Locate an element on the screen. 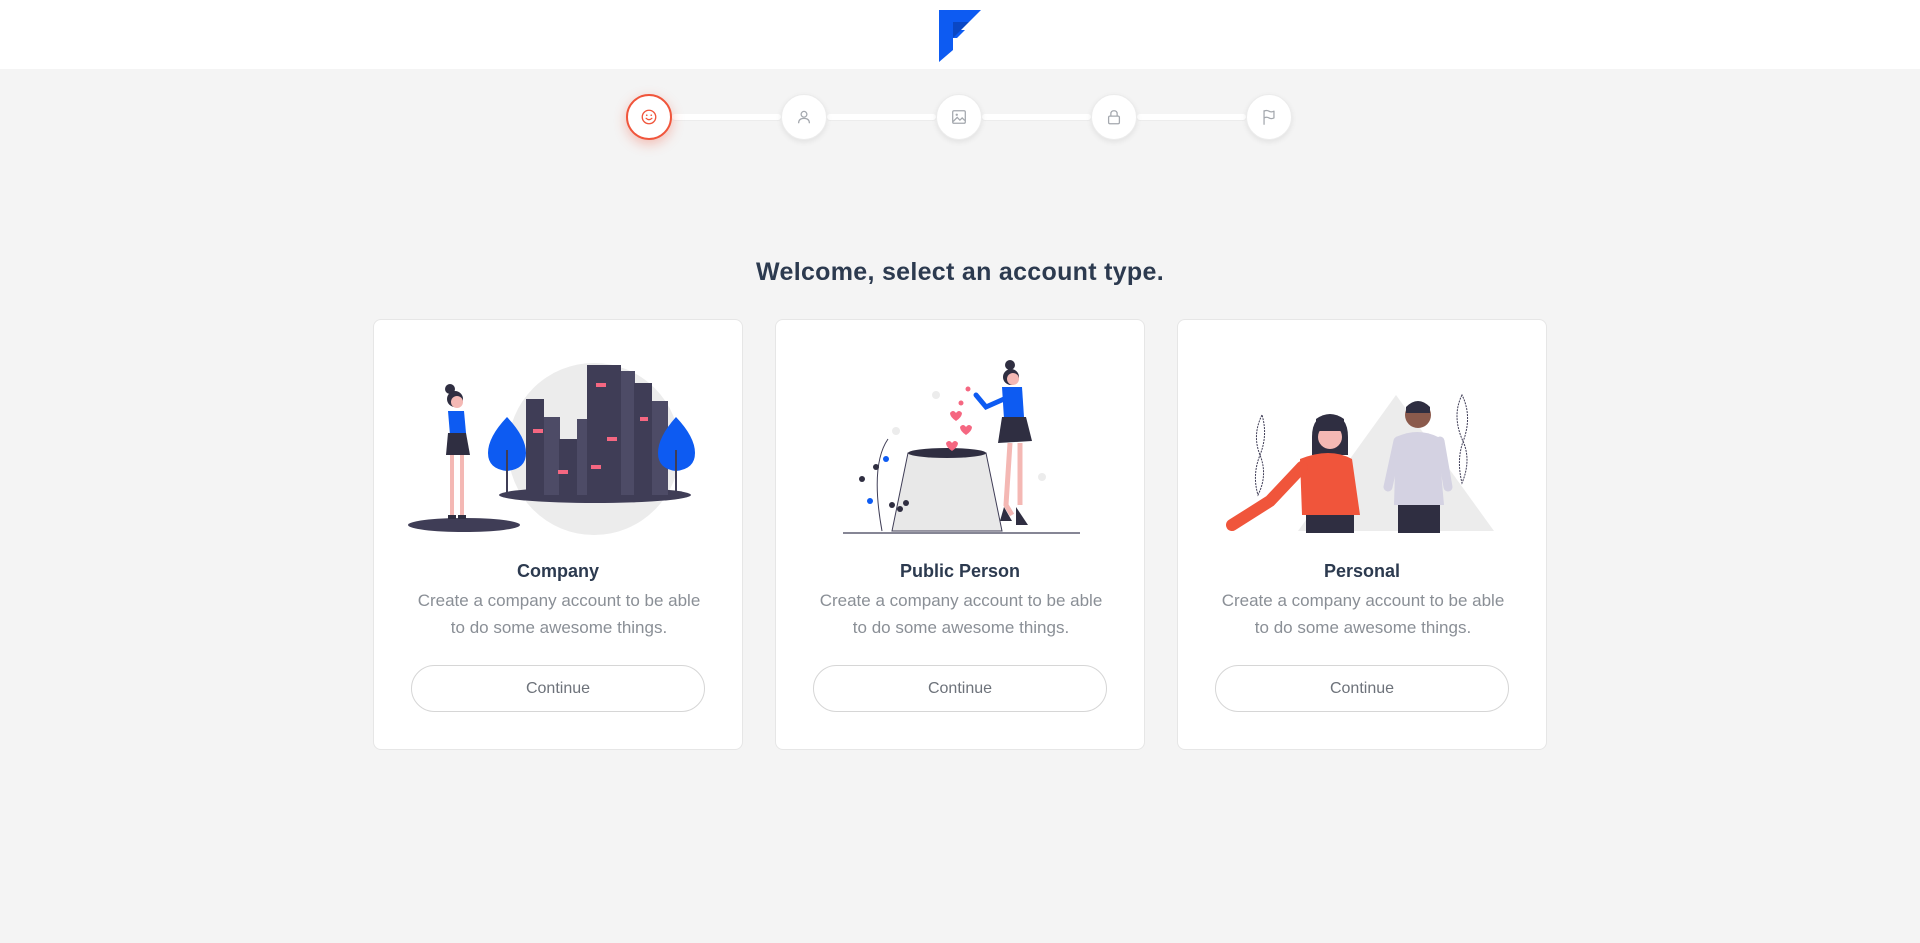 The image size is (1920, 943). step-finish is located at coordinates (1269, 117).